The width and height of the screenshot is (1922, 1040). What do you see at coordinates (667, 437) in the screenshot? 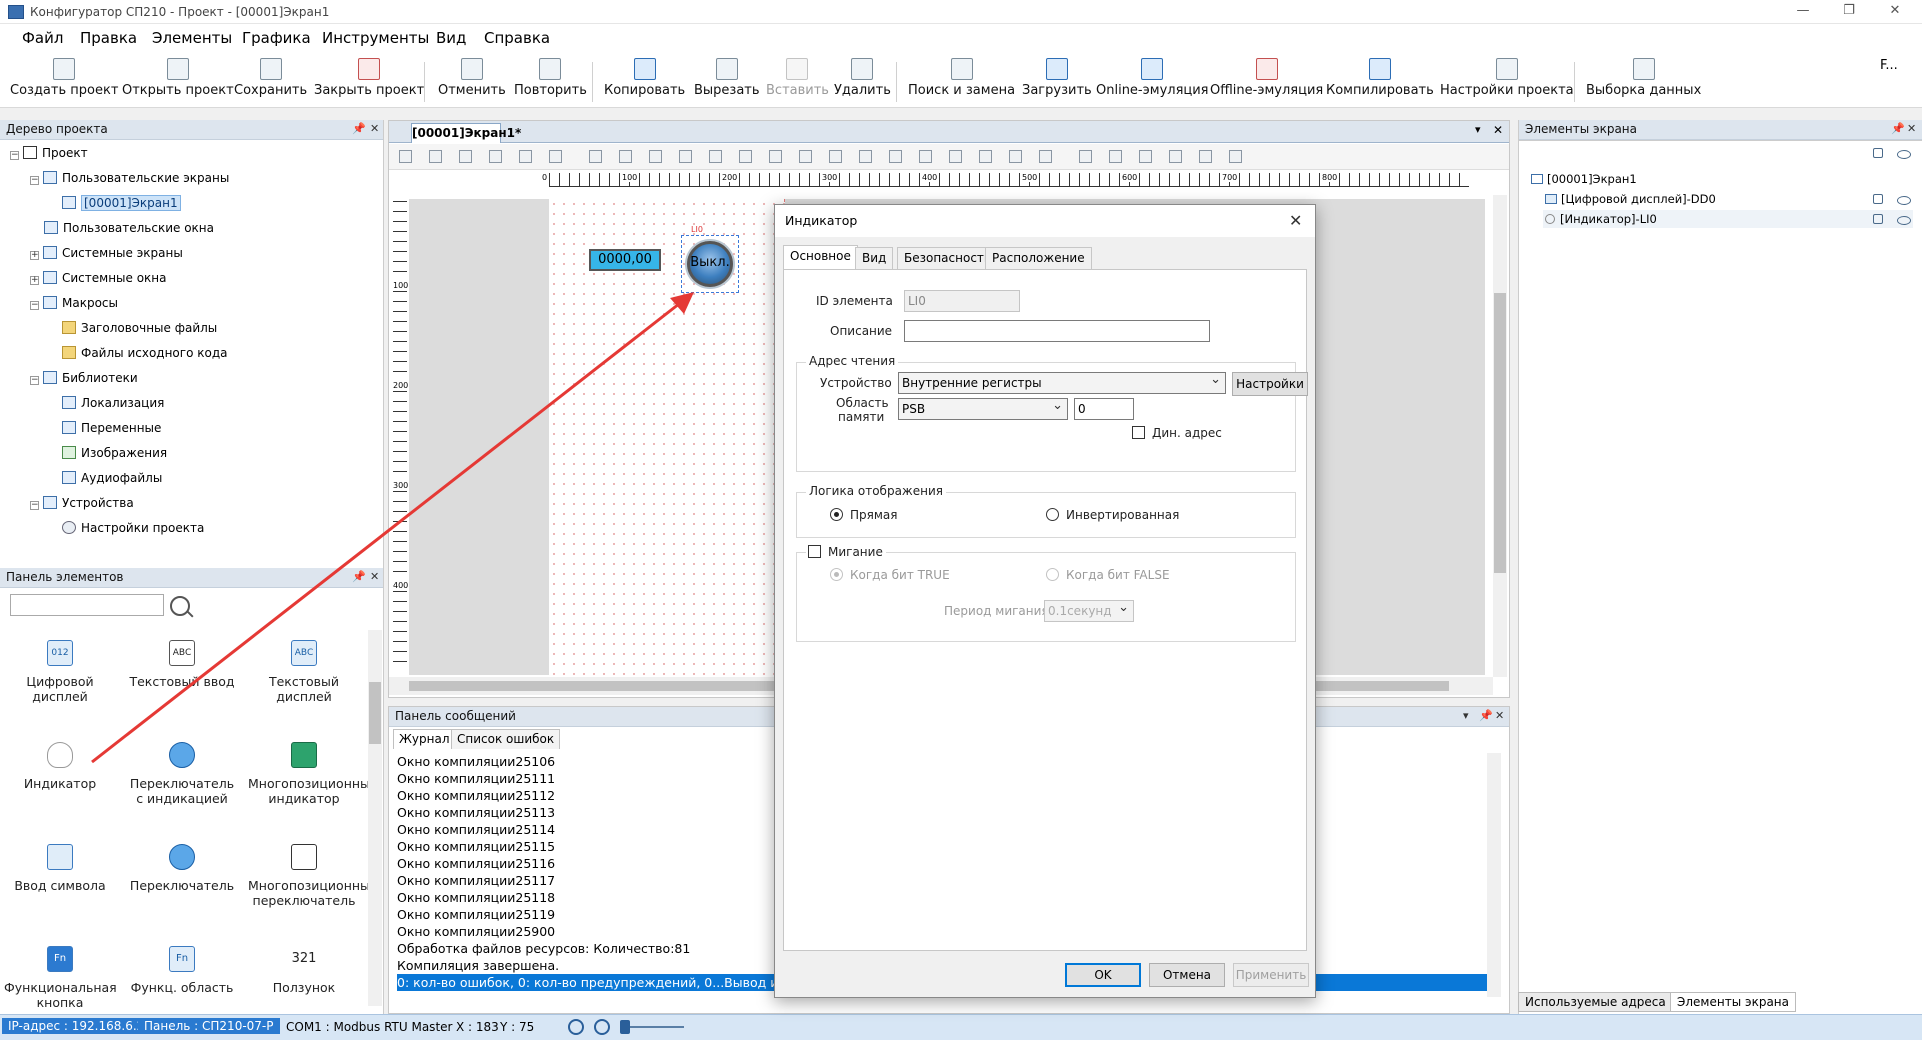
I see `canvas-page` at bounding box center [667, 437].